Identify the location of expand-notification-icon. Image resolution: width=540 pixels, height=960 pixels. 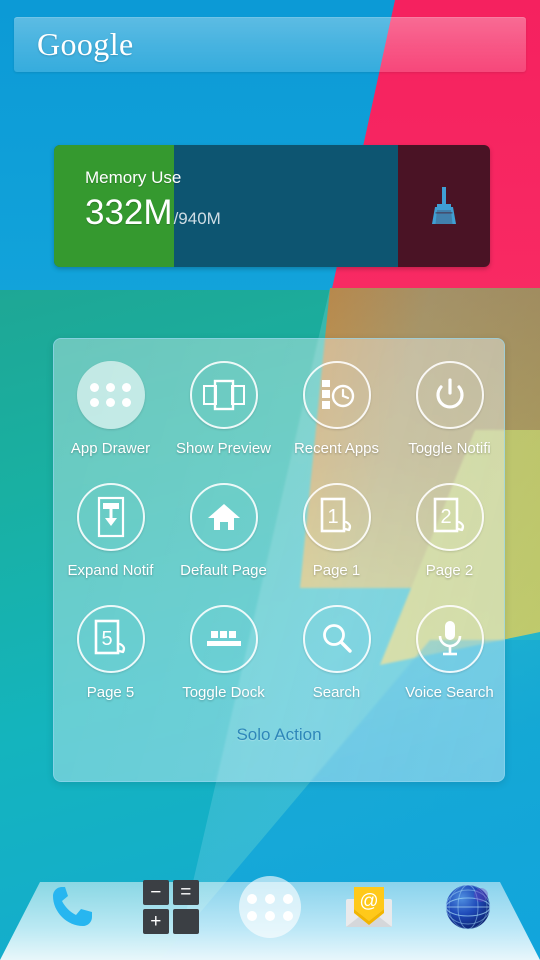
(110, 517).